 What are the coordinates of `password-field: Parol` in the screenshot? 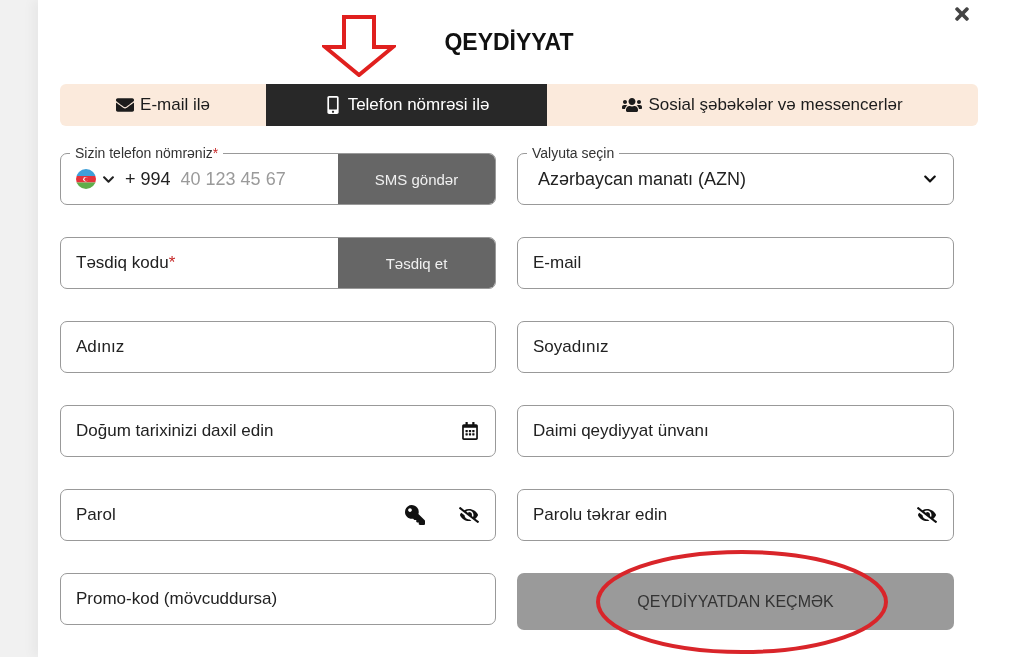 It's located at (278, 515).